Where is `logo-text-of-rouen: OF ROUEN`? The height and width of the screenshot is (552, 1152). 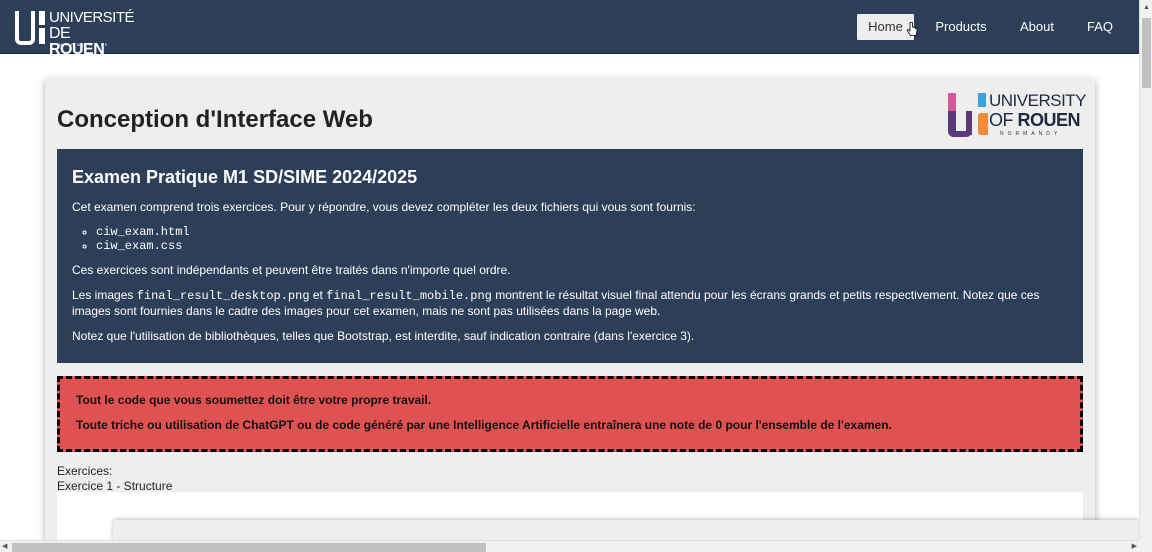 logo-text-of-rouen: OF ROUEN is located at coordinates (1035, 120).